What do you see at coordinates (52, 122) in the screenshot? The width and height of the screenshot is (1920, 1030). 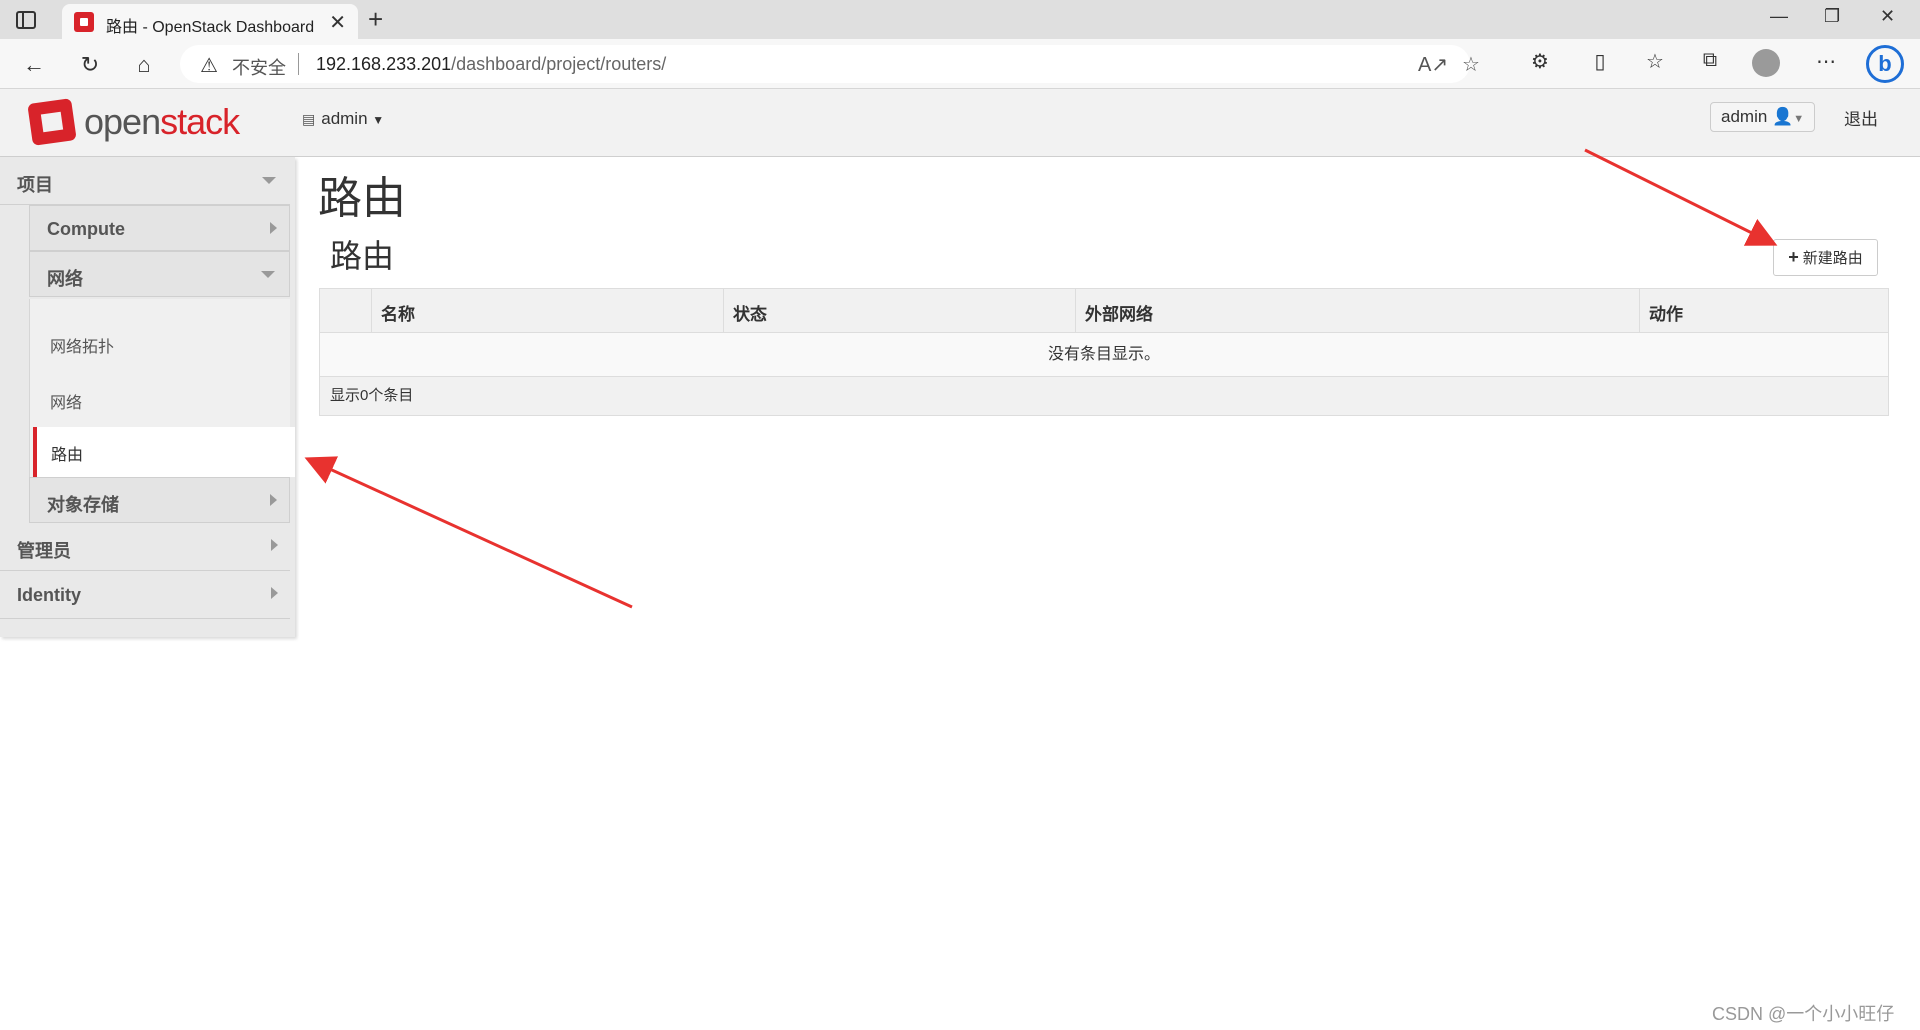 I see `openstack-logo-icon` at bounding box center [52, 122].